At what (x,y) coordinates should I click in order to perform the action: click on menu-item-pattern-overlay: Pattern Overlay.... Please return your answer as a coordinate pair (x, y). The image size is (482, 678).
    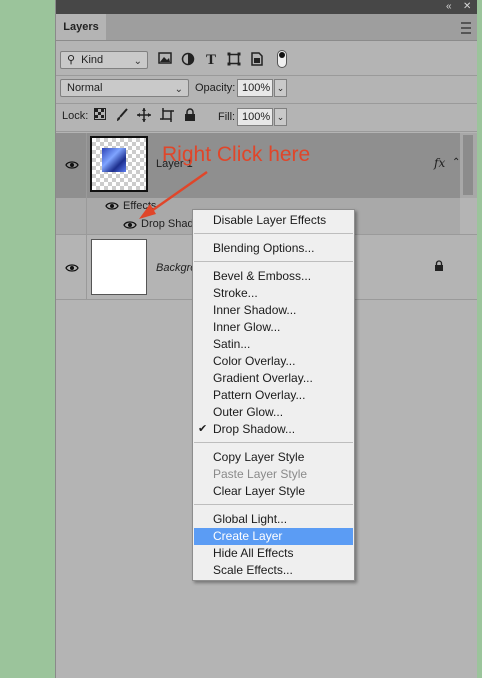
    Looking at the image, I should click on (273, 395).